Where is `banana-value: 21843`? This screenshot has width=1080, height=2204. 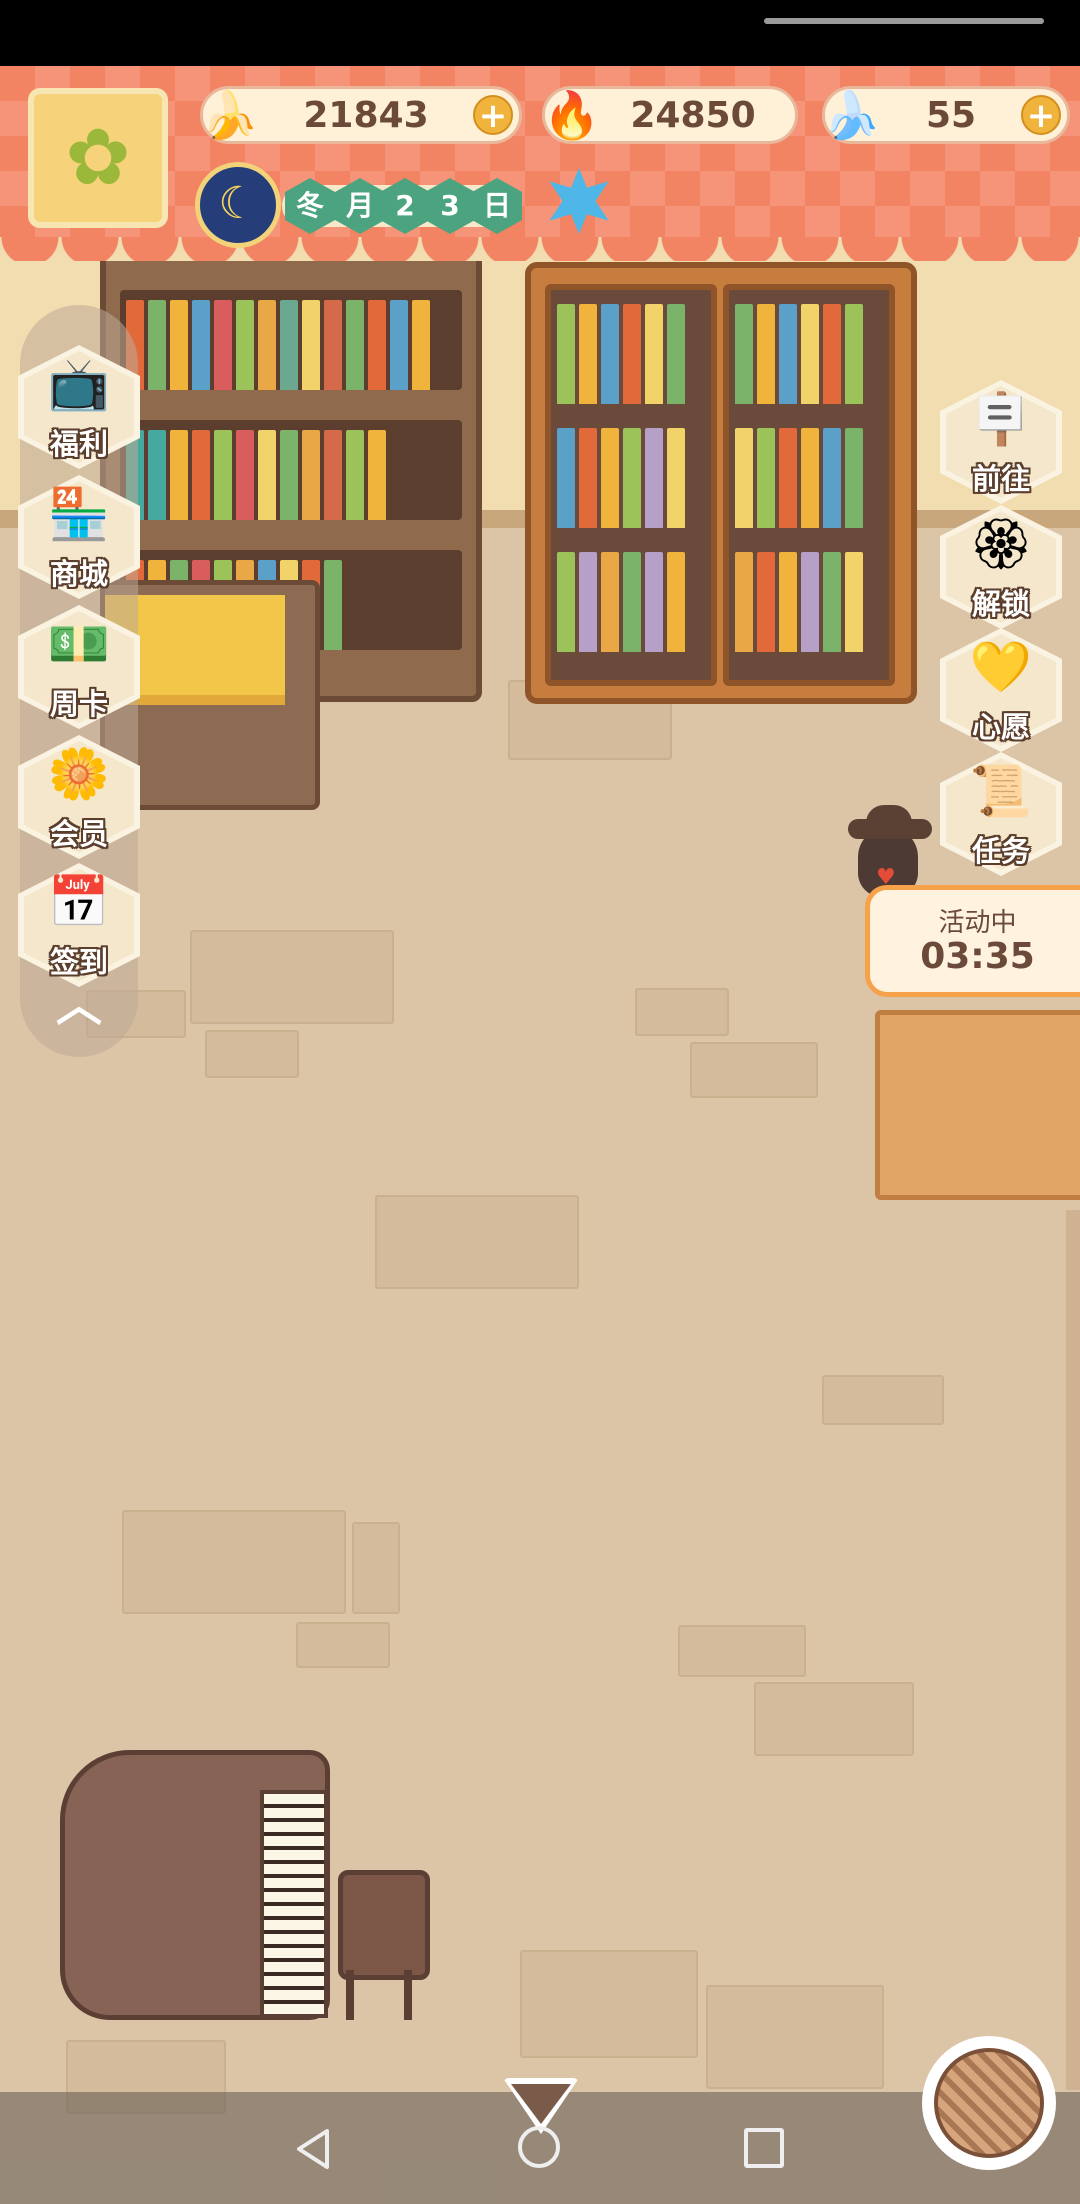 banana-value: 21843 is located at coordinates (366, 115).